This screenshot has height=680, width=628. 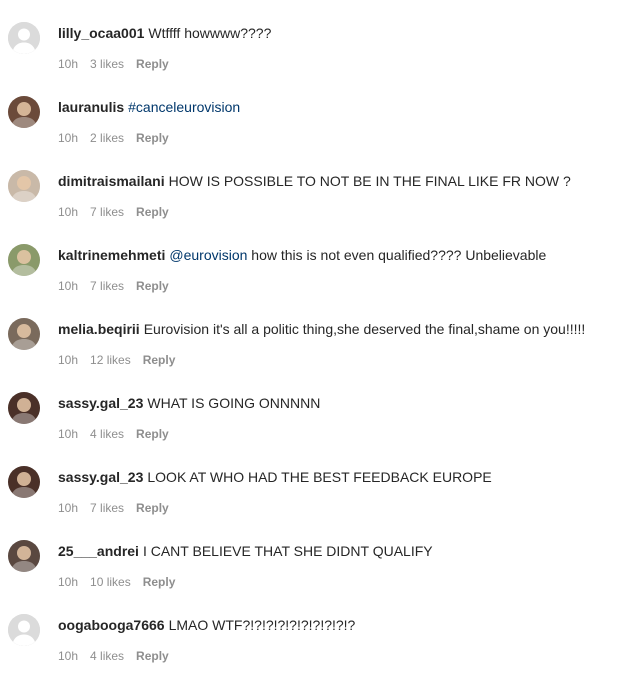 I want to click on comment-meta: 10h 12 likes Reply, so click(x=338, y=360).